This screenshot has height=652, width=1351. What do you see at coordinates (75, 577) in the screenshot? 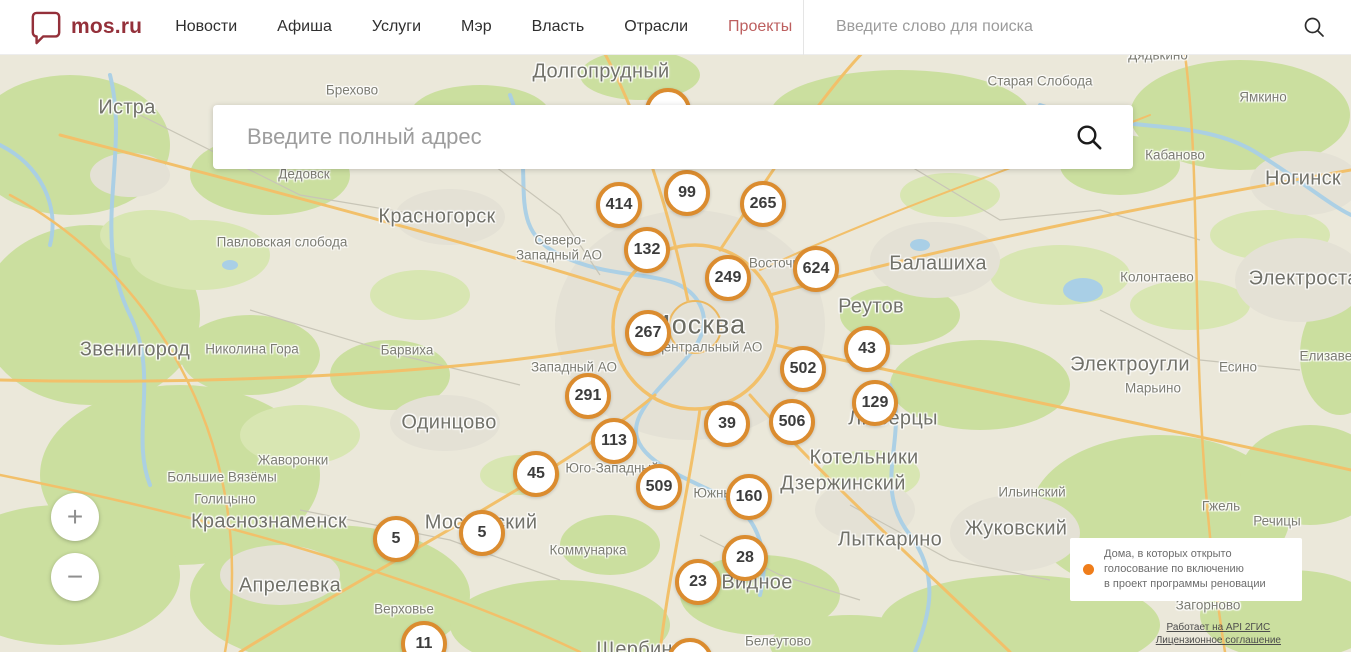
I see `zoom-out-button: −` at bounding box center [75, 577].